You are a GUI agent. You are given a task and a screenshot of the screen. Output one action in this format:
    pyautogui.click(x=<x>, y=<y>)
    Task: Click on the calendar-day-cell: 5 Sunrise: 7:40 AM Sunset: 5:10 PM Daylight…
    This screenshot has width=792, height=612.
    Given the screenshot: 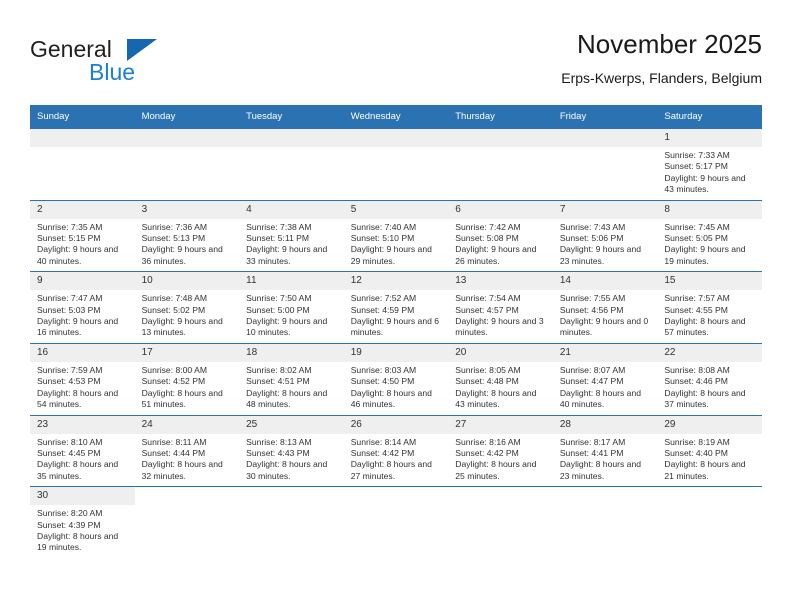 What is the action you would take?
    pyautogui.click(x=396, y=235)
    